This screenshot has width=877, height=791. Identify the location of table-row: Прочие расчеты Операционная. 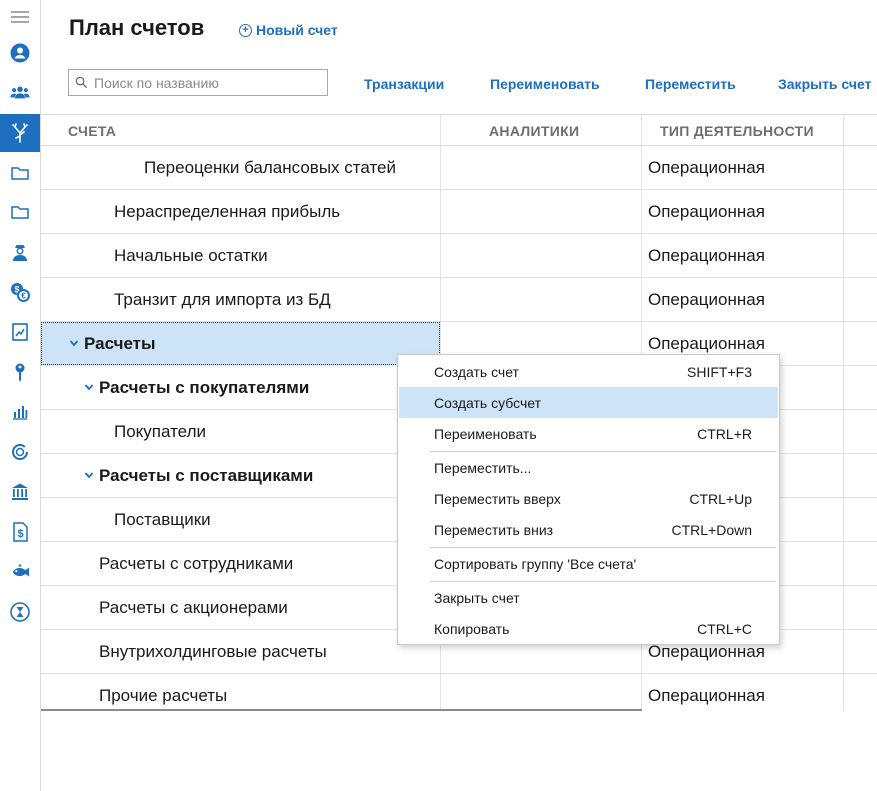
(459, 696).